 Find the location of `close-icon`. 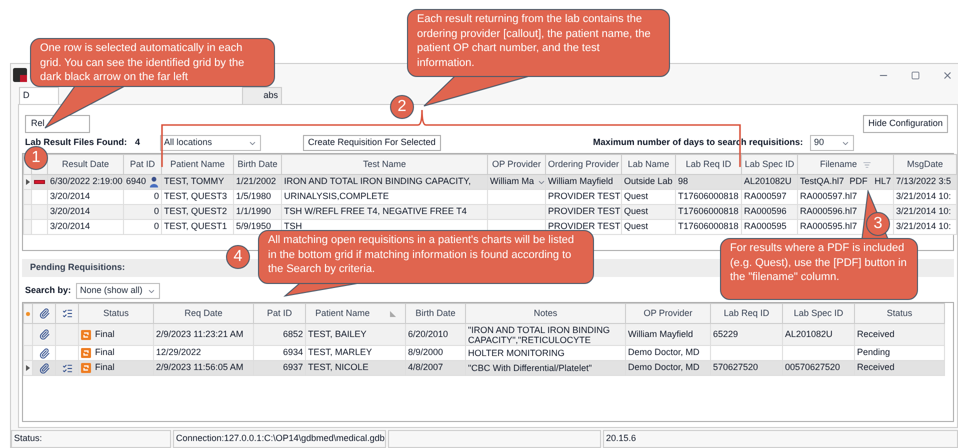

close-icon is located at coordinates (947, 75).